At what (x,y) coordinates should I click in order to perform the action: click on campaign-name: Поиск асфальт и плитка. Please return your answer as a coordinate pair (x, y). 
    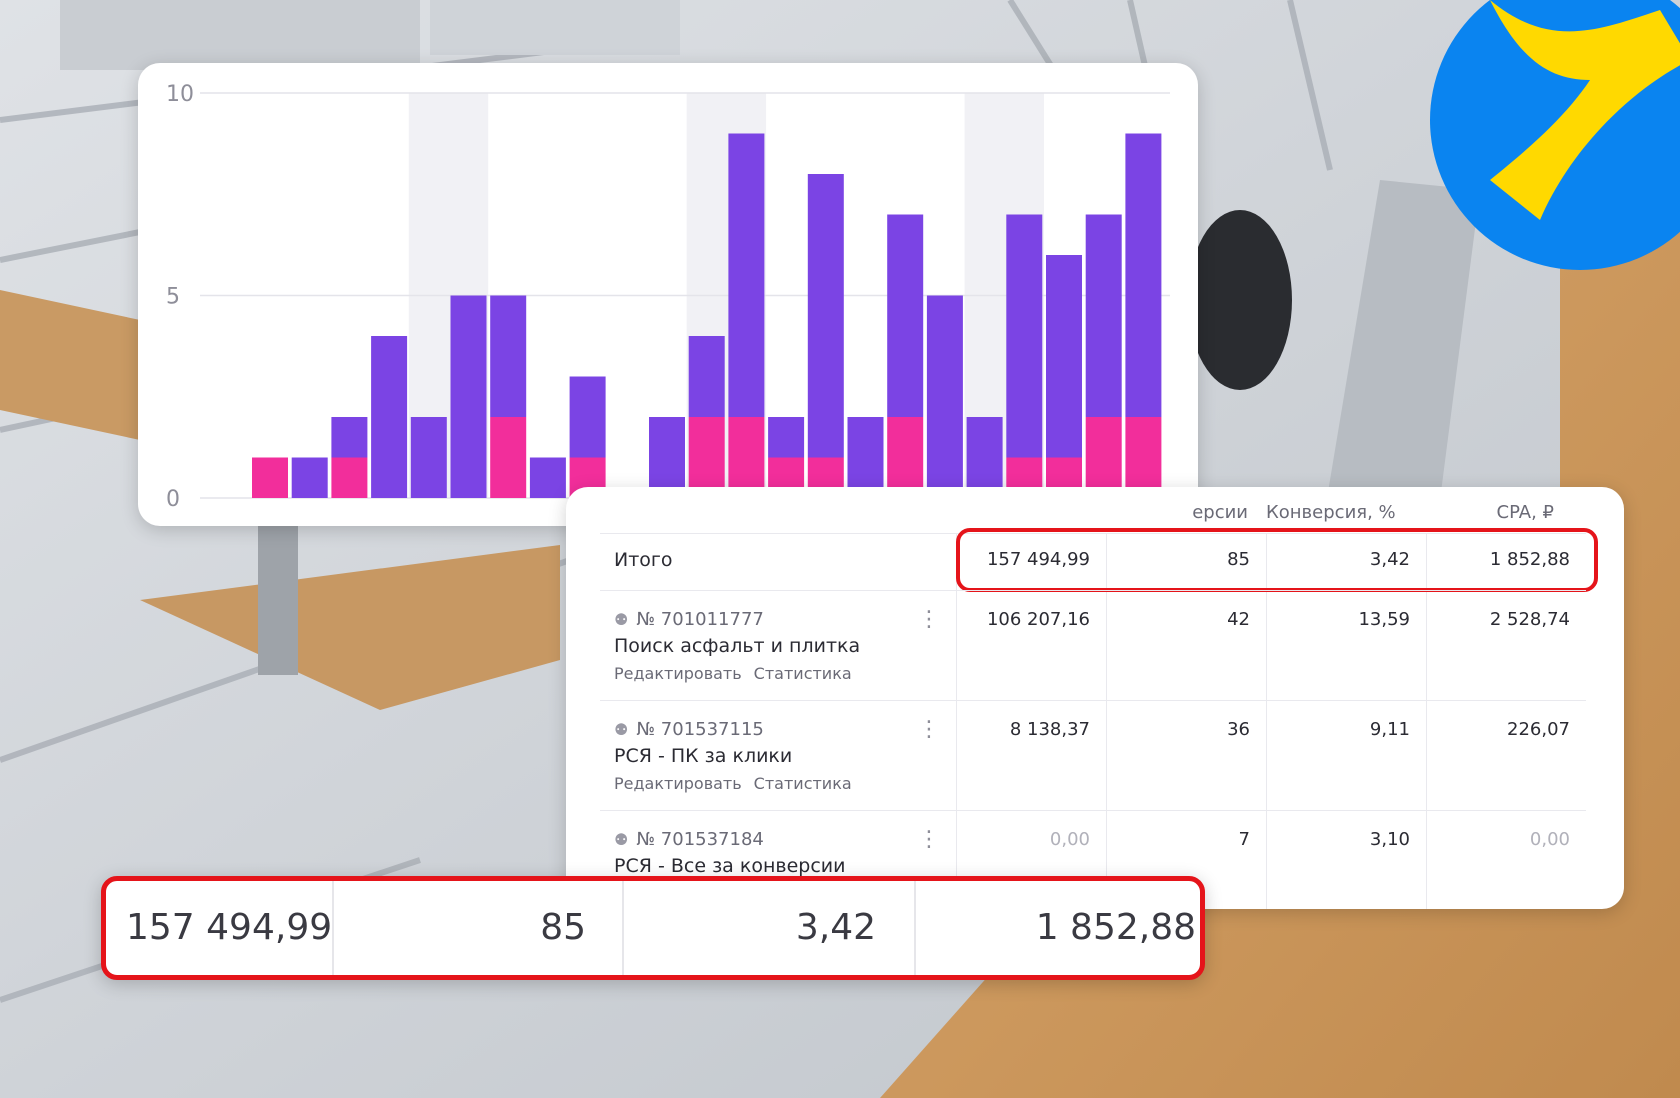
    Looking at the image, I should click on (737, 646).